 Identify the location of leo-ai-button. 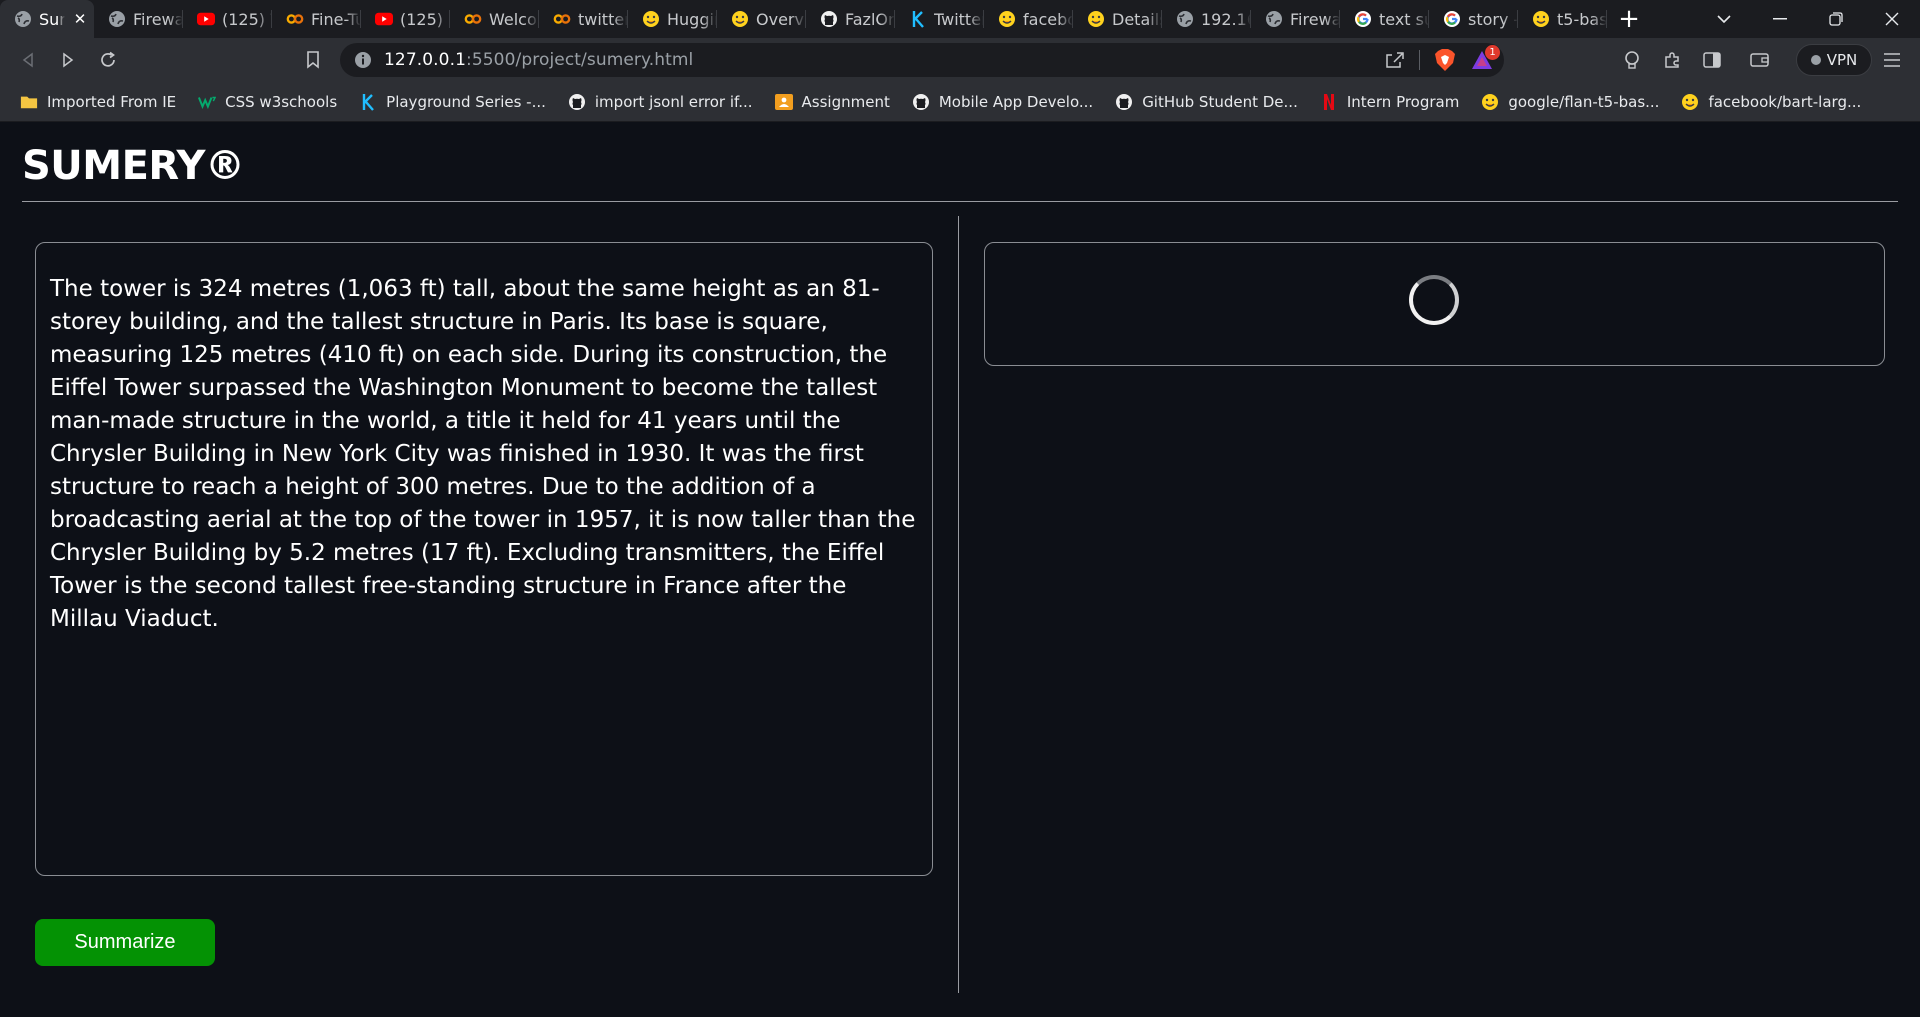
(1632, 60).